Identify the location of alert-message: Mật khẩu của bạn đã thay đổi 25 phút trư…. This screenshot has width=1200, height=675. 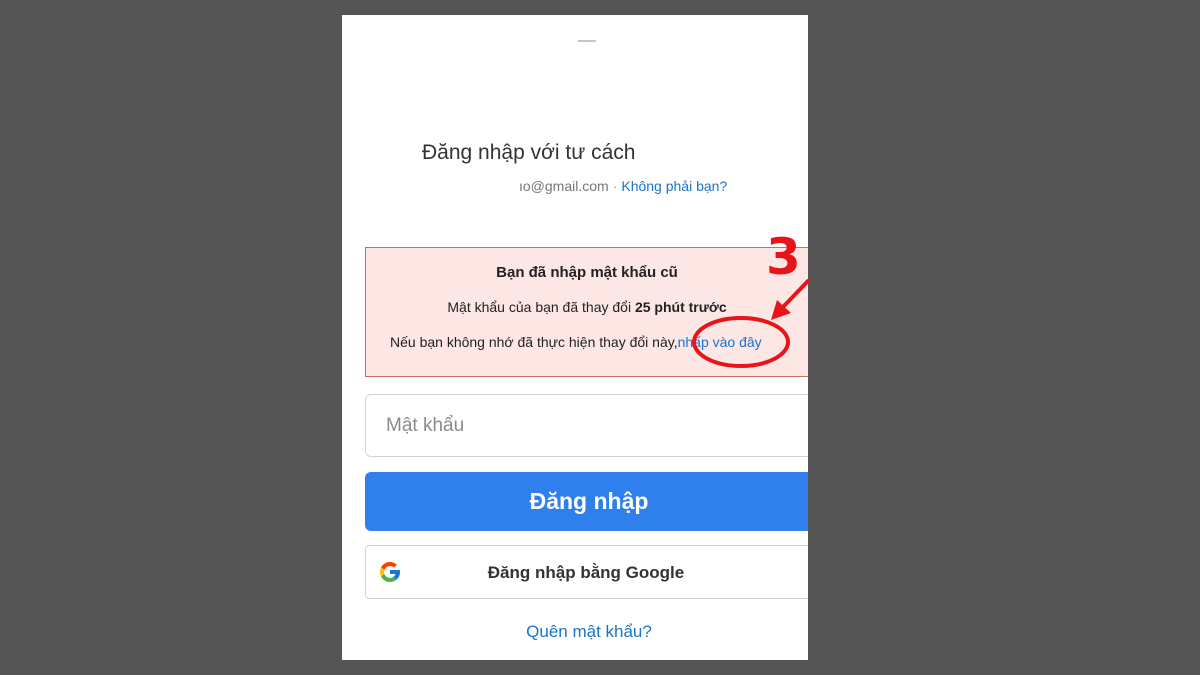
(587, 307).